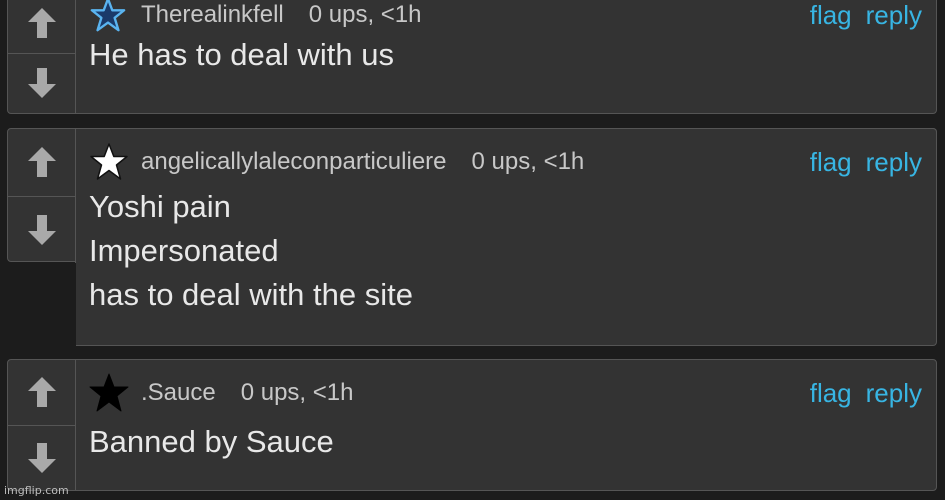  I want to click on white-star-icon, so click(109, 162).